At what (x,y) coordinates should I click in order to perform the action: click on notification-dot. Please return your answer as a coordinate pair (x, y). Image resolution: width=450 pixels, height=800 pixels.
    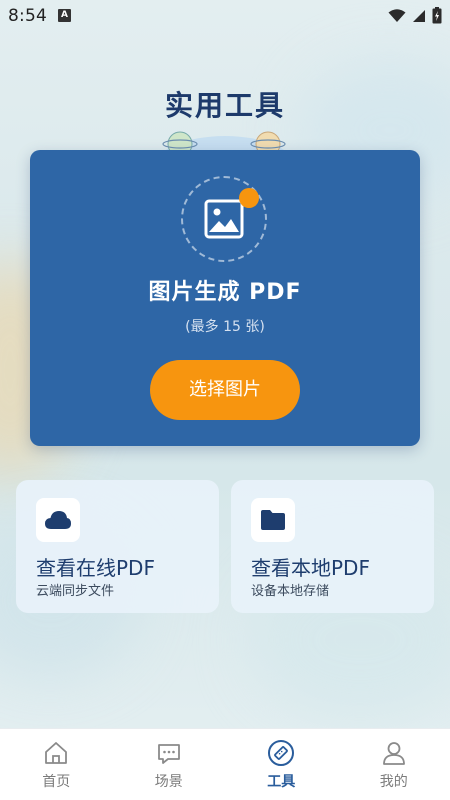
    Looking at the image, I should click on (249, 198).